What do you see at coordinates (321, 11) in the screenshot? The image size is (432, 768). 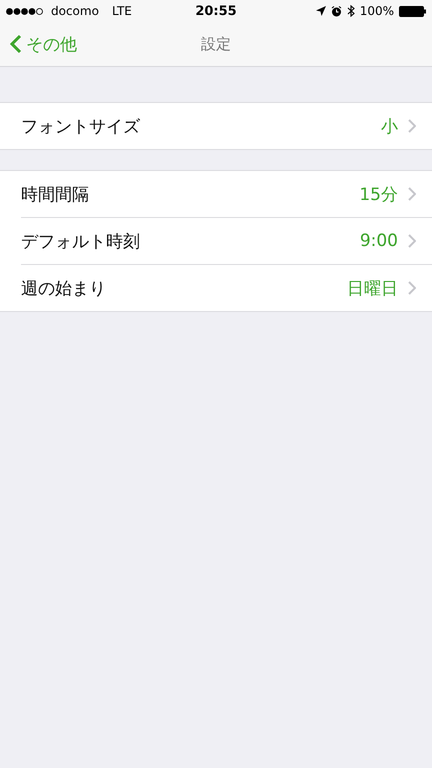 I see `location-icon` at bounding box center [321, 11].